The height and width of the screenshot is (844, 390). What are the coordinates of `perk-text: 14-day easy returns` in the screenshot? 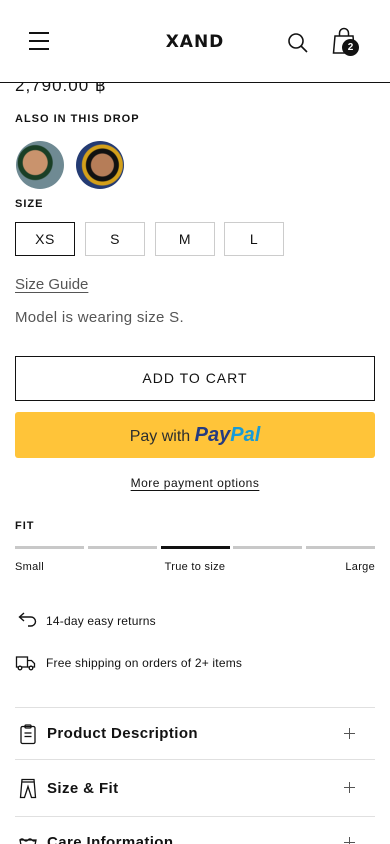 It's located at (101, 621).